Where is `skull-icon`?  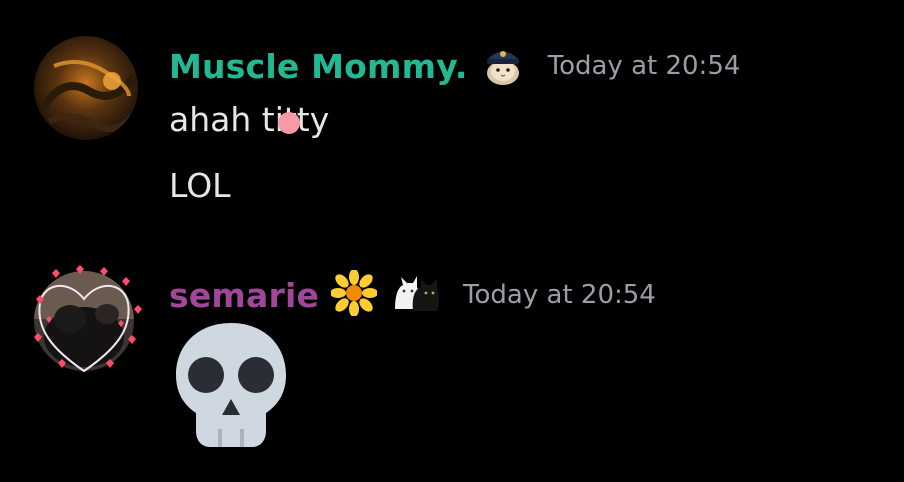
skull-icon is located at coordinates (231, 385).